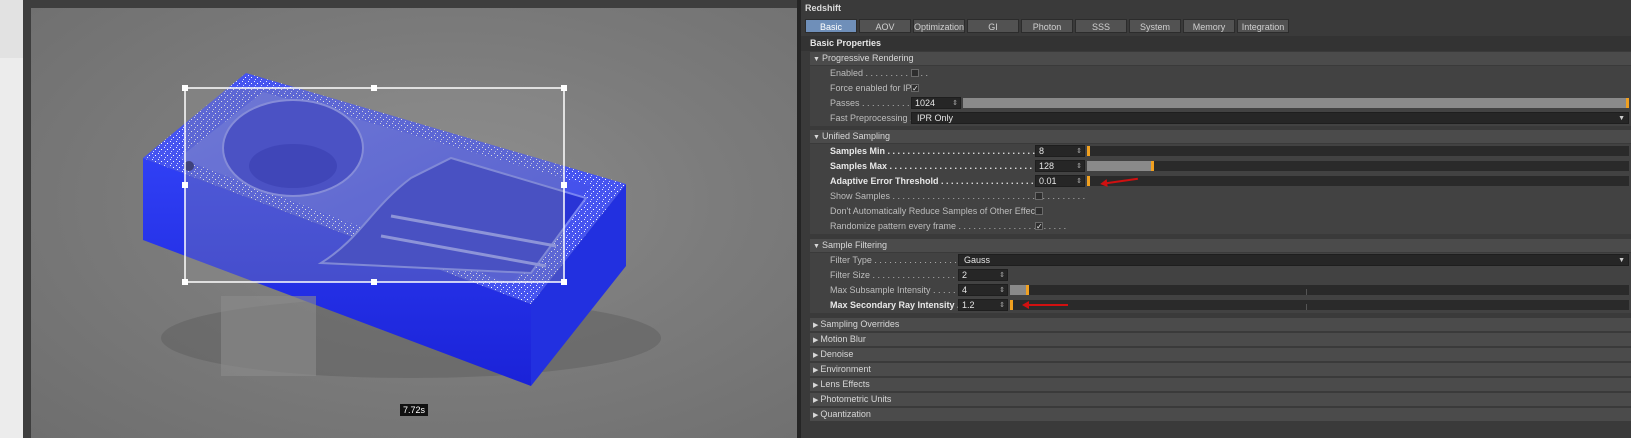  What do you see at coordinates (1220, 136) in the screenshot?
I see `group-unified-sampling: ▼ Unified Sampling` at bounding box center [1220, 136].